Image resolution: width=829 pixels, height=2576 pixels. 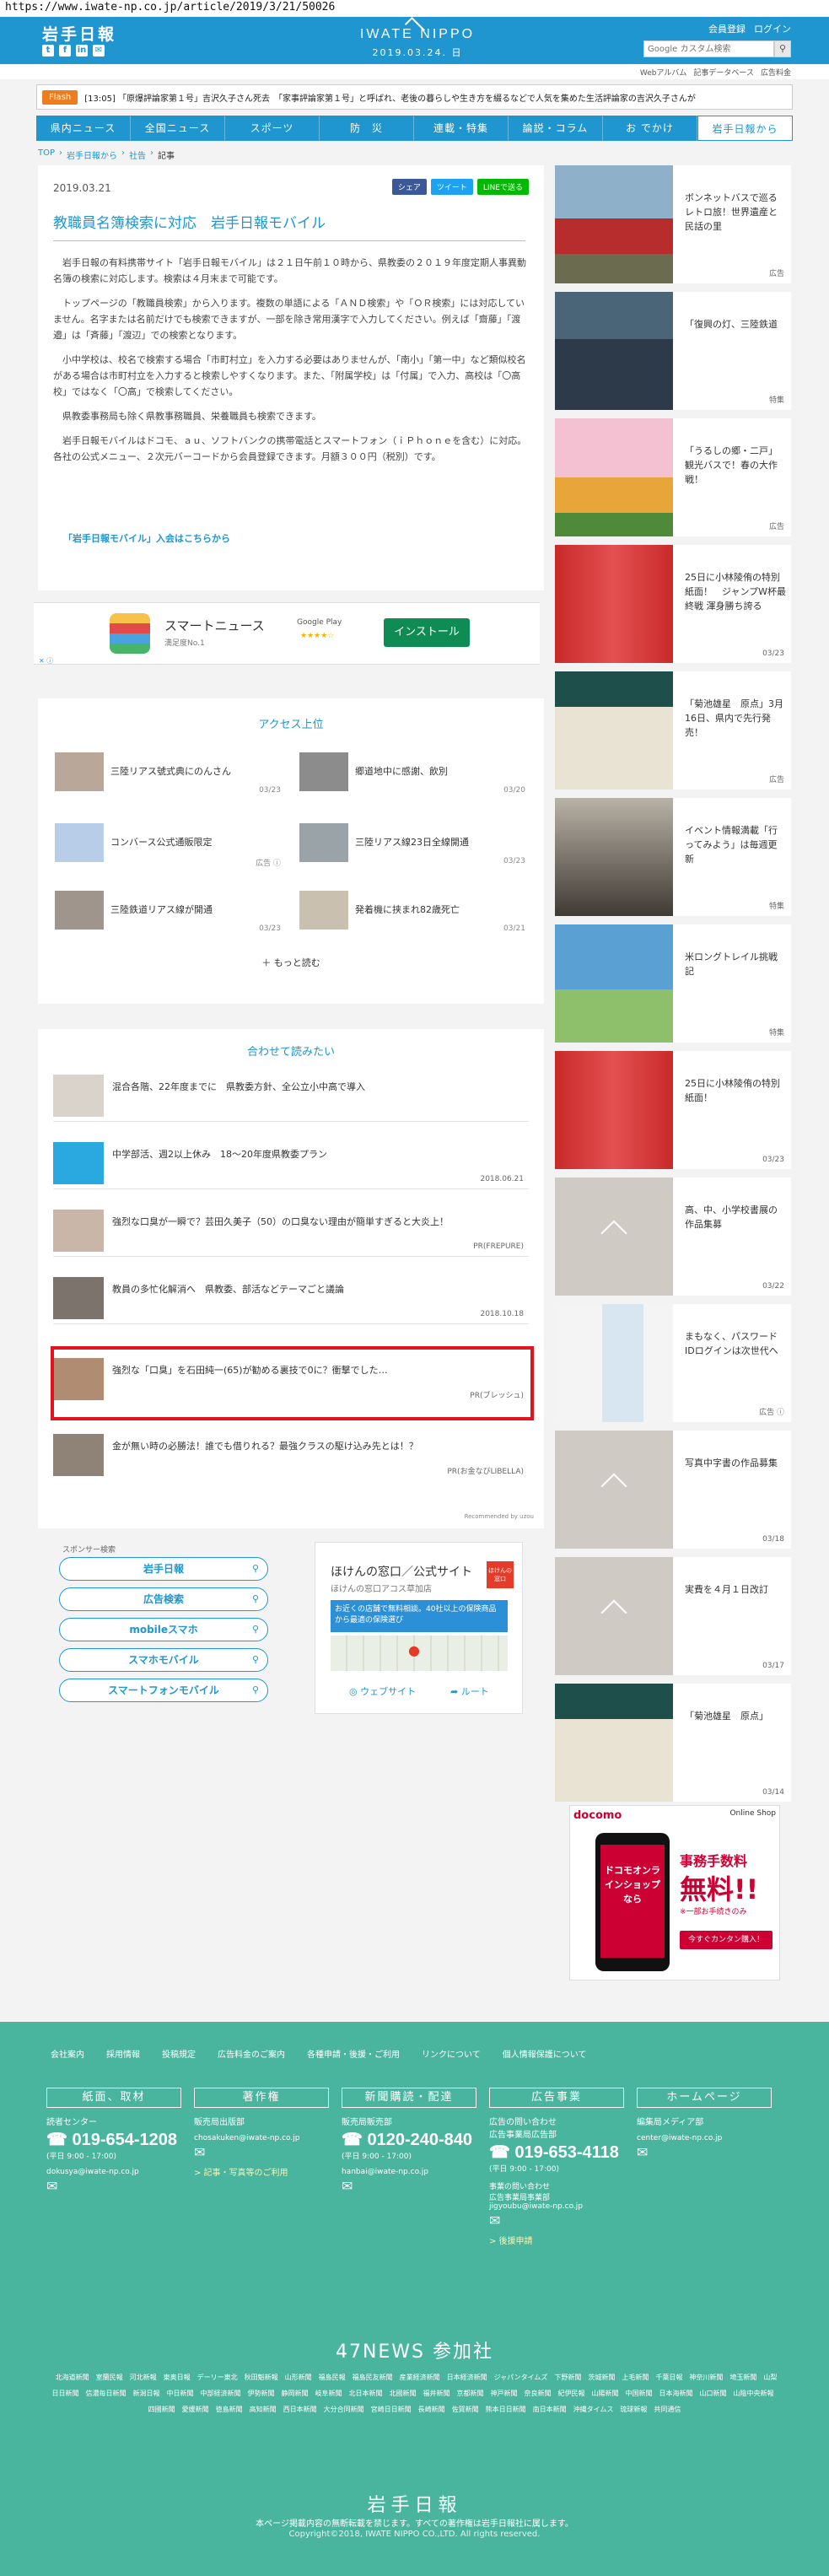 What do you see at coordinates (417, 34) in the screenshot?
I see `brand-name: IWATE NIPPO` at bounding box center [417, 34].